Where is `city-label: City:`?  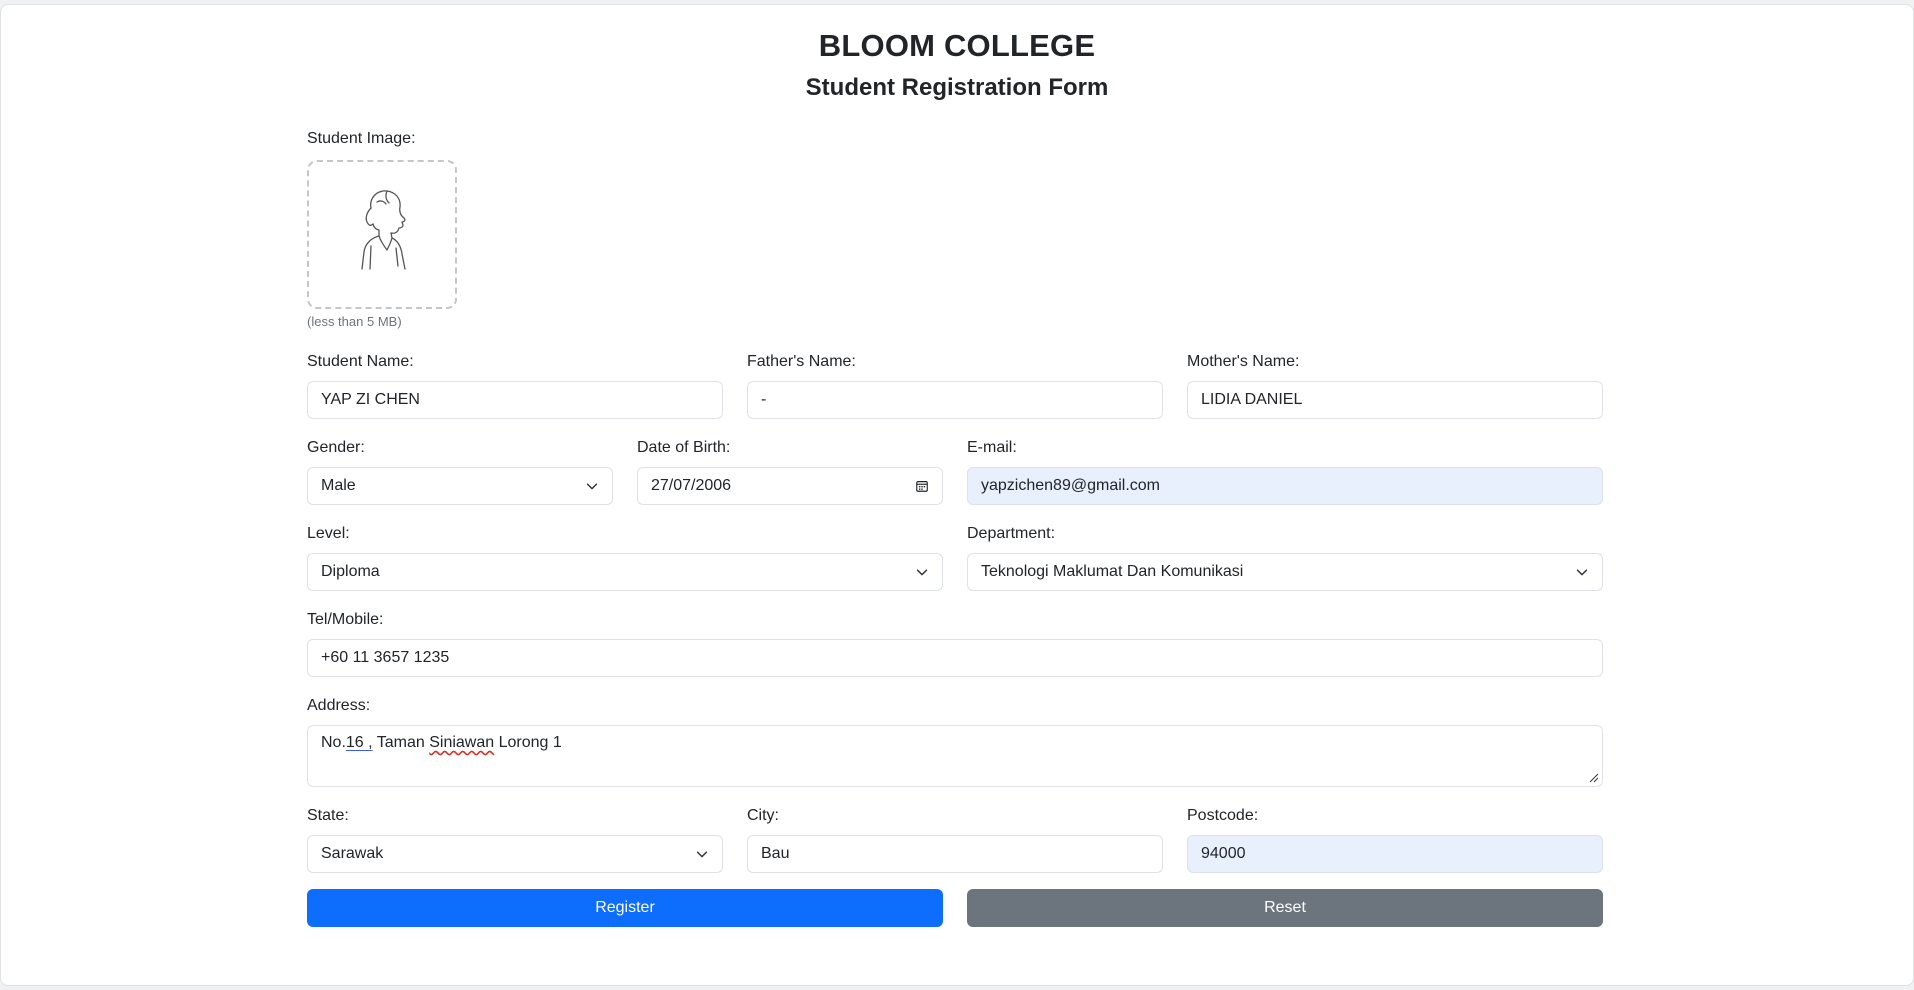 city-label: City: is located at coordinates (763, 815).